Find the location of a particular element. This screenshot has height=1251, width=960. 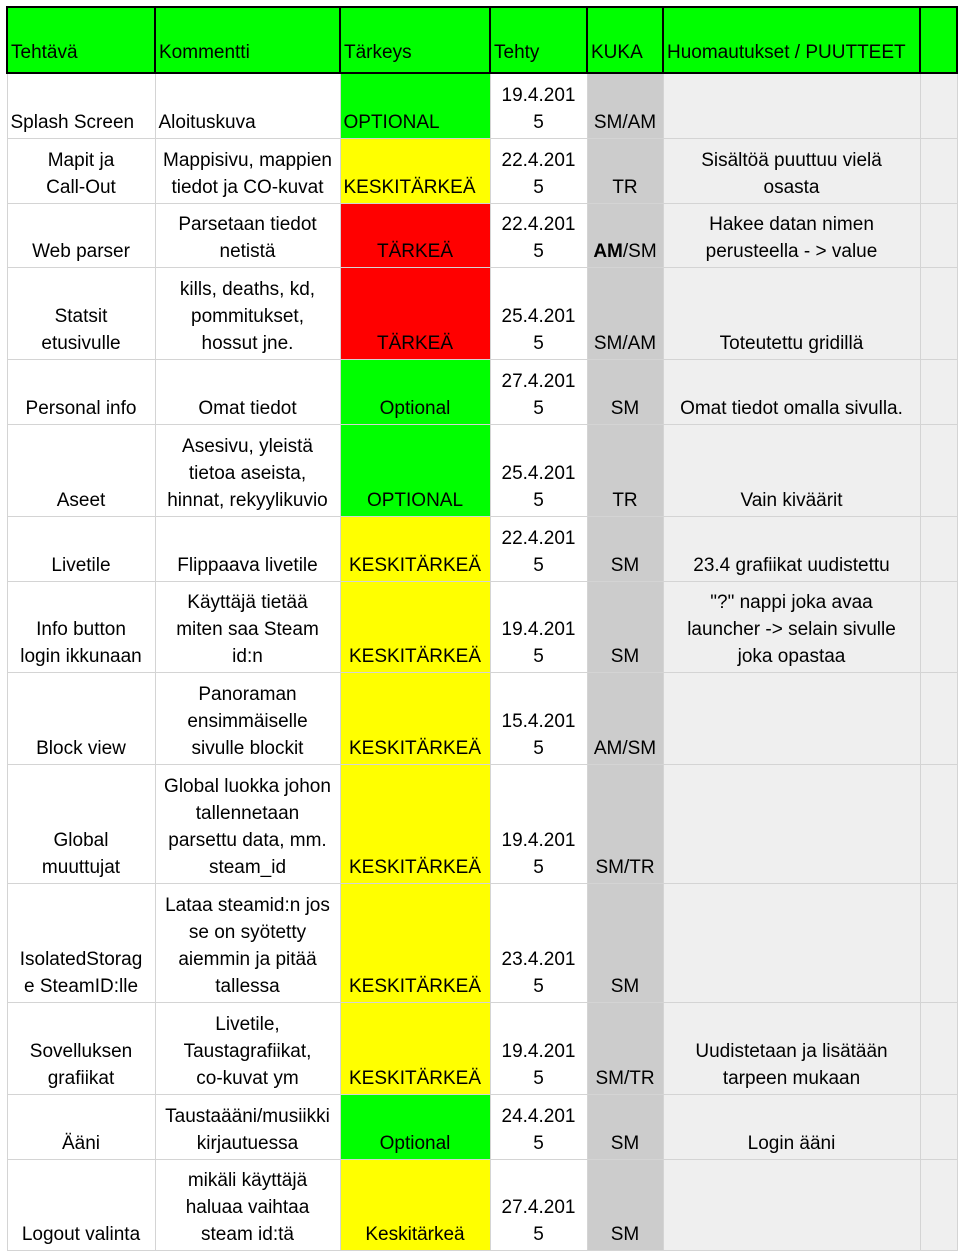

task-cell: Statsit etusivulle is located at coordinates (81, 313).